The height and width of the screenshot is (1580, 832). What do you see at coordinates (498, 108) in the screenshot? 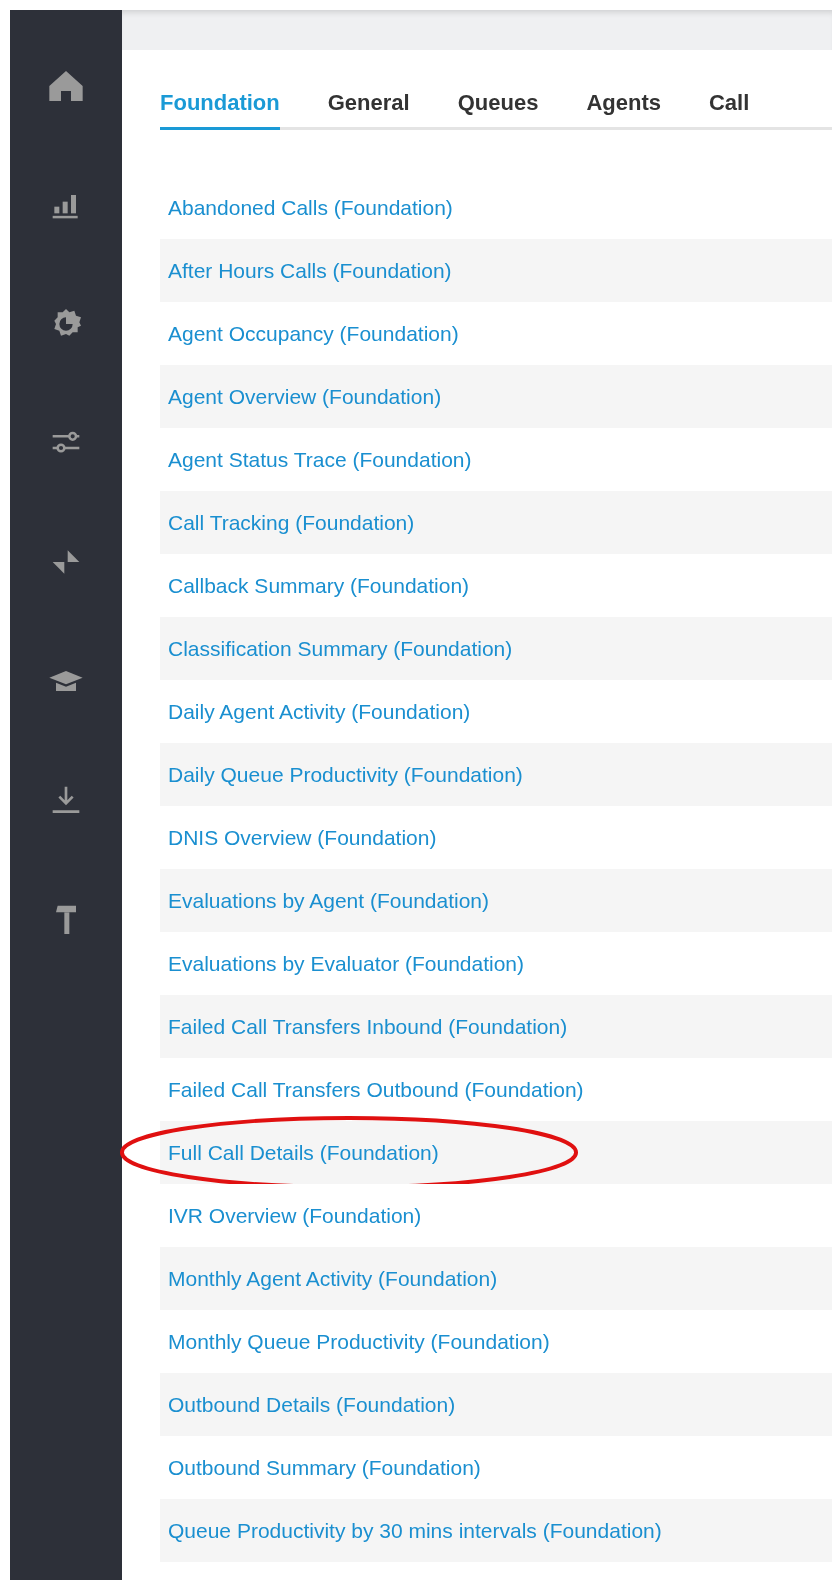
I see `tab: Queues` at bounding box center [498, 108].